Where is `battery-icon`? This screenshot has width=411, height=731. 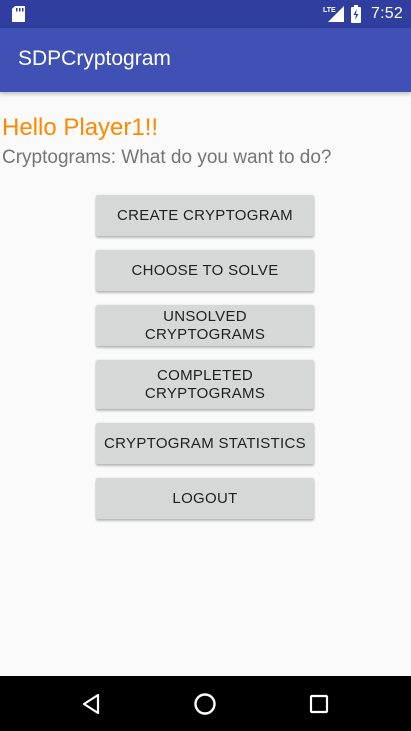
battery-icon is located at coordinates (356, 14).